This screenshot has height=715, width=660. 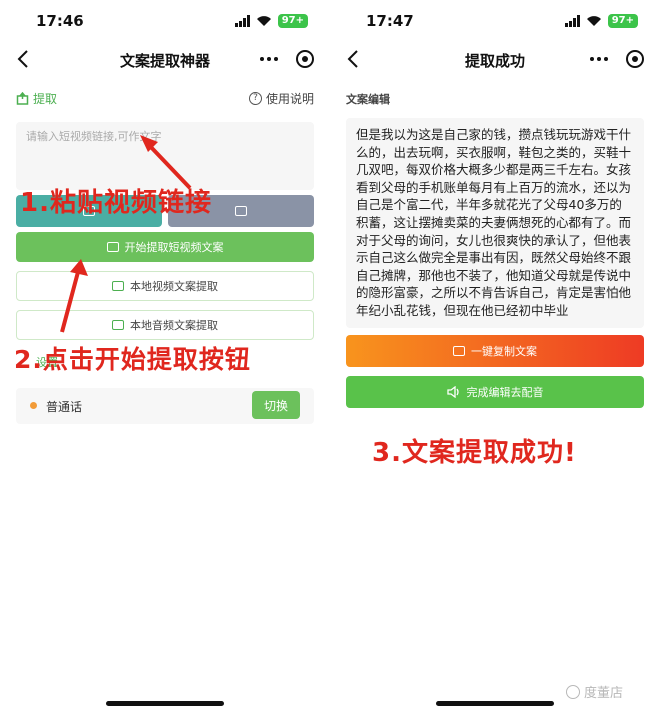 What do you see at coordinates (459, 351) in the screenshot?
I see `copy-icon` at bounding box center [459, 351].